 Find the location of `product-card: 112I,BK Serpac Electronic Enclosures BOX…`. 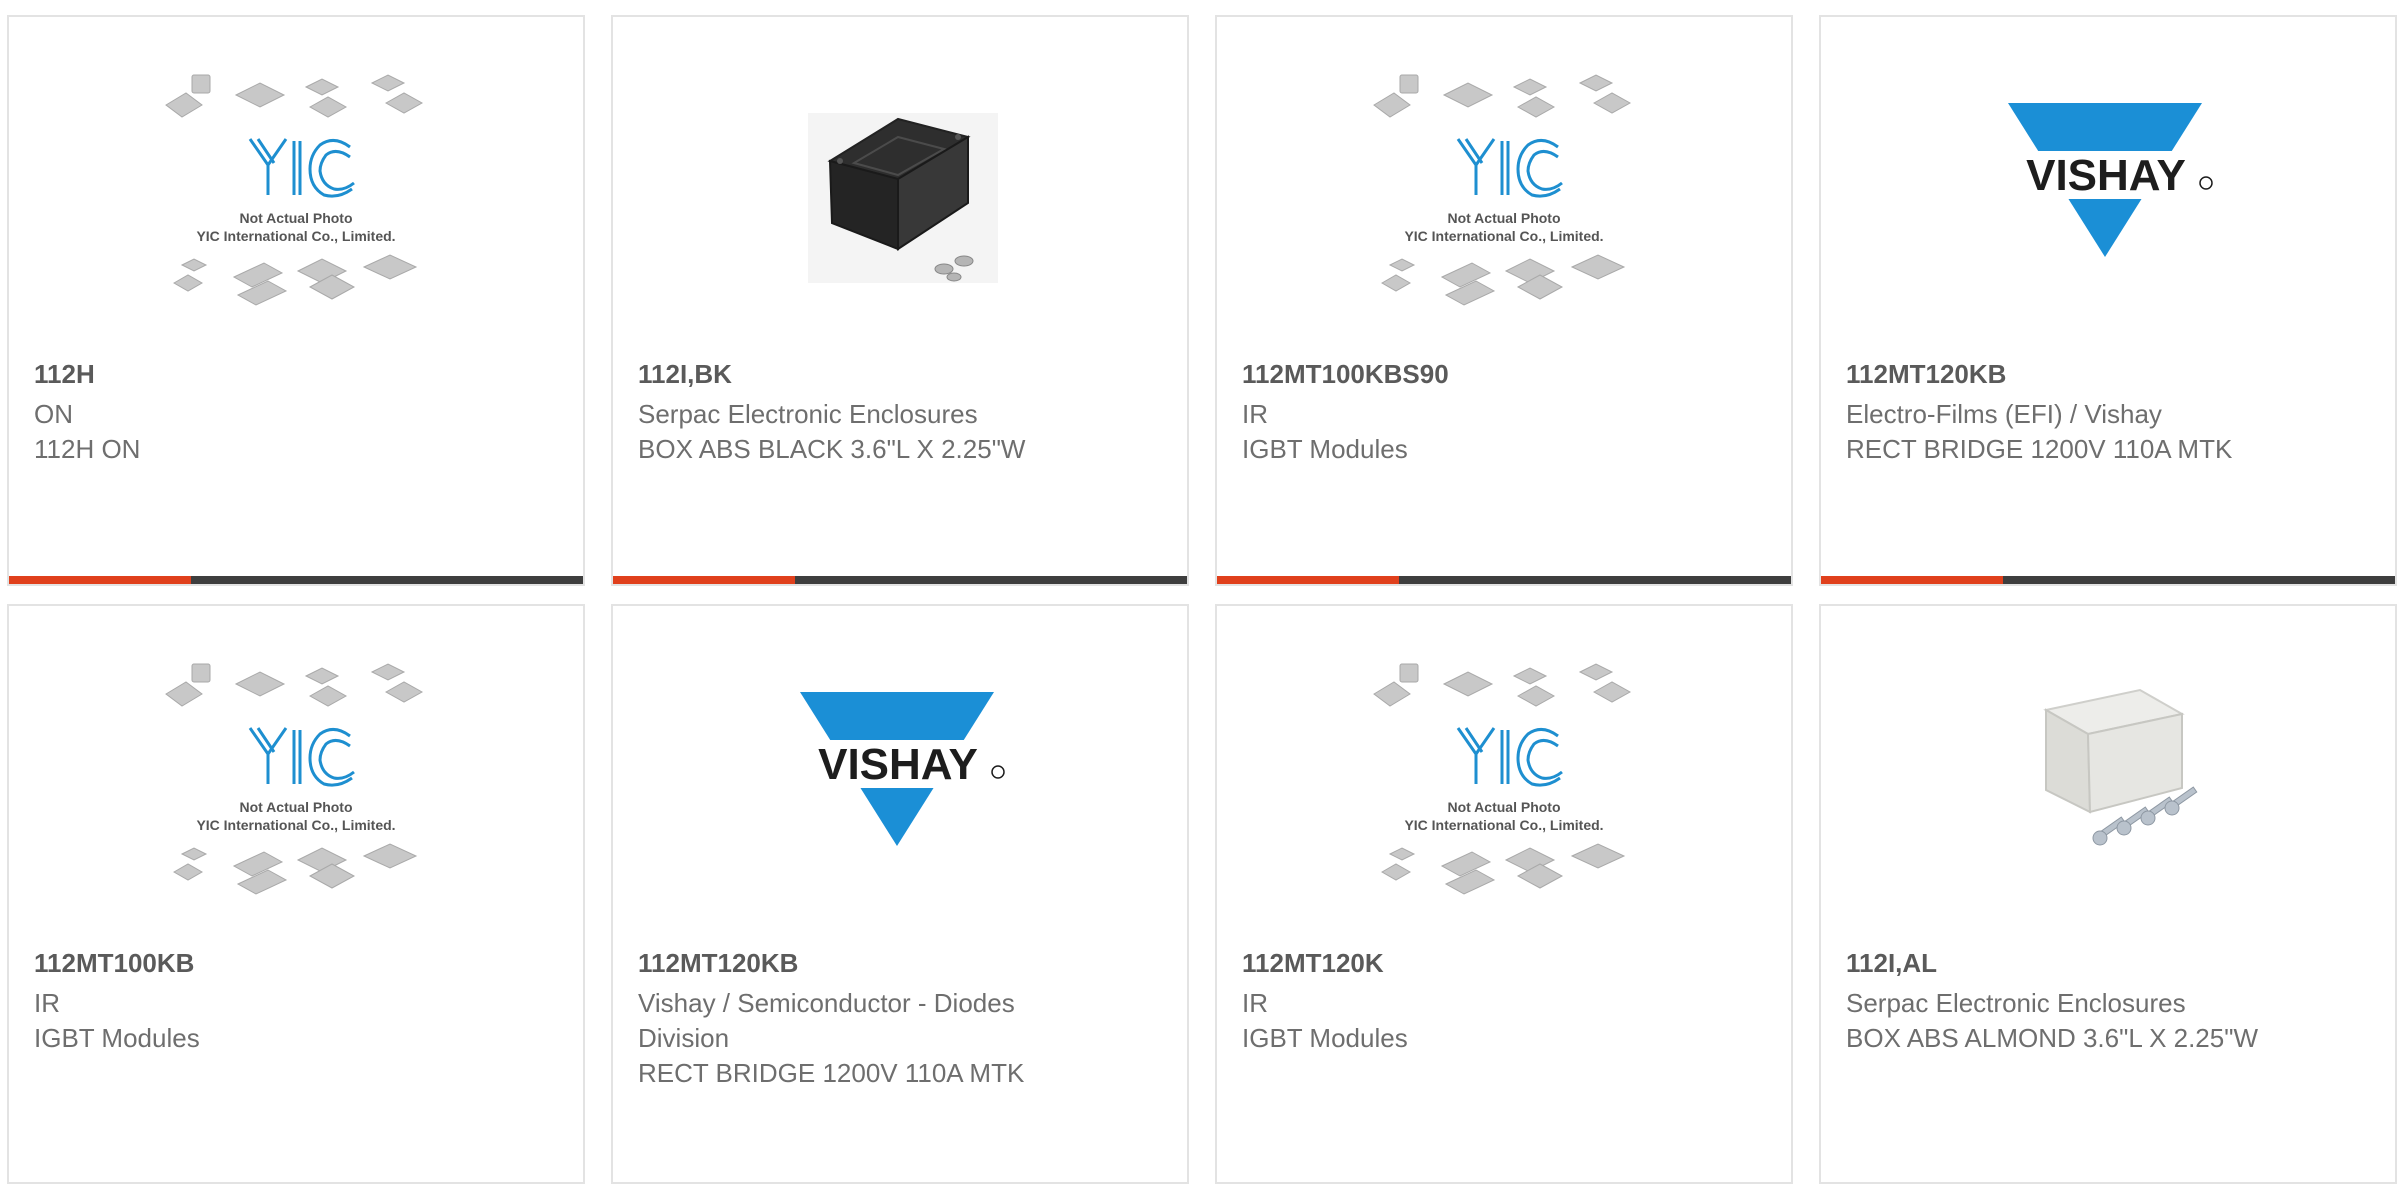

product-card: 112I,BK Serpac Electronic Enclosures BOX… is located at coordinates (900, 300).